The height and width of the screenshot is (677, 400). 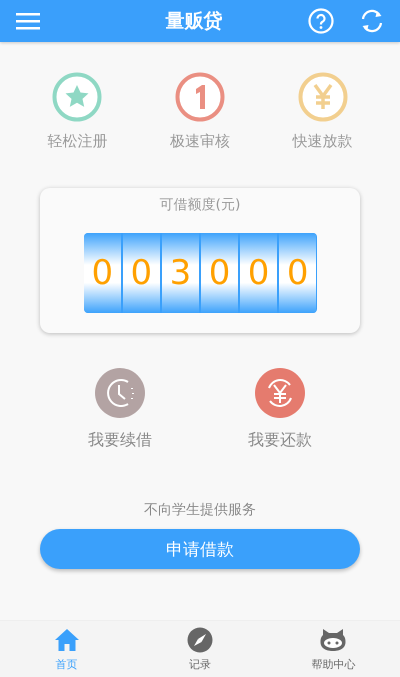 I want to click on step-label: 轻松注册, so click(x=77, y=141).